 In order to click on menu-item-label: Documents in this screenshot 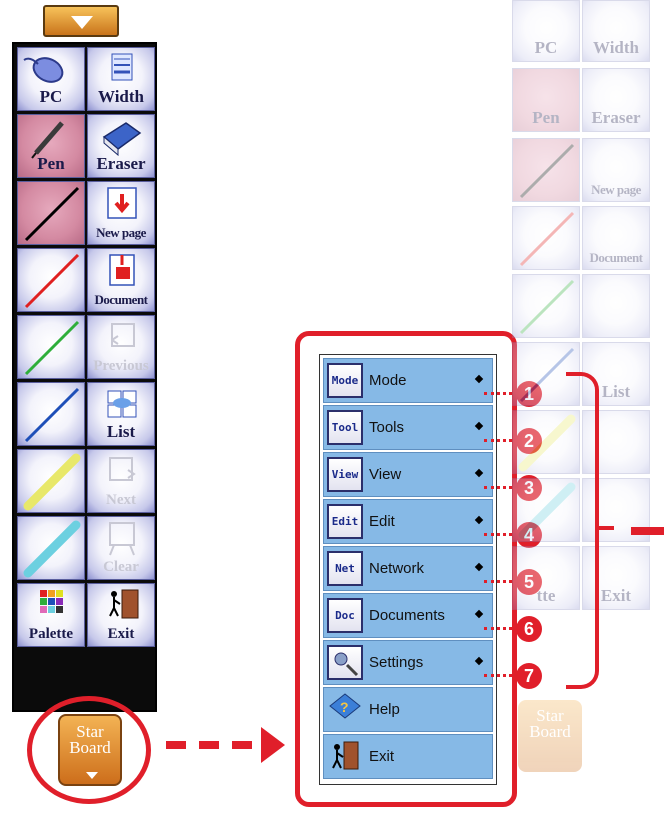, I will do `click(407, 615)`.